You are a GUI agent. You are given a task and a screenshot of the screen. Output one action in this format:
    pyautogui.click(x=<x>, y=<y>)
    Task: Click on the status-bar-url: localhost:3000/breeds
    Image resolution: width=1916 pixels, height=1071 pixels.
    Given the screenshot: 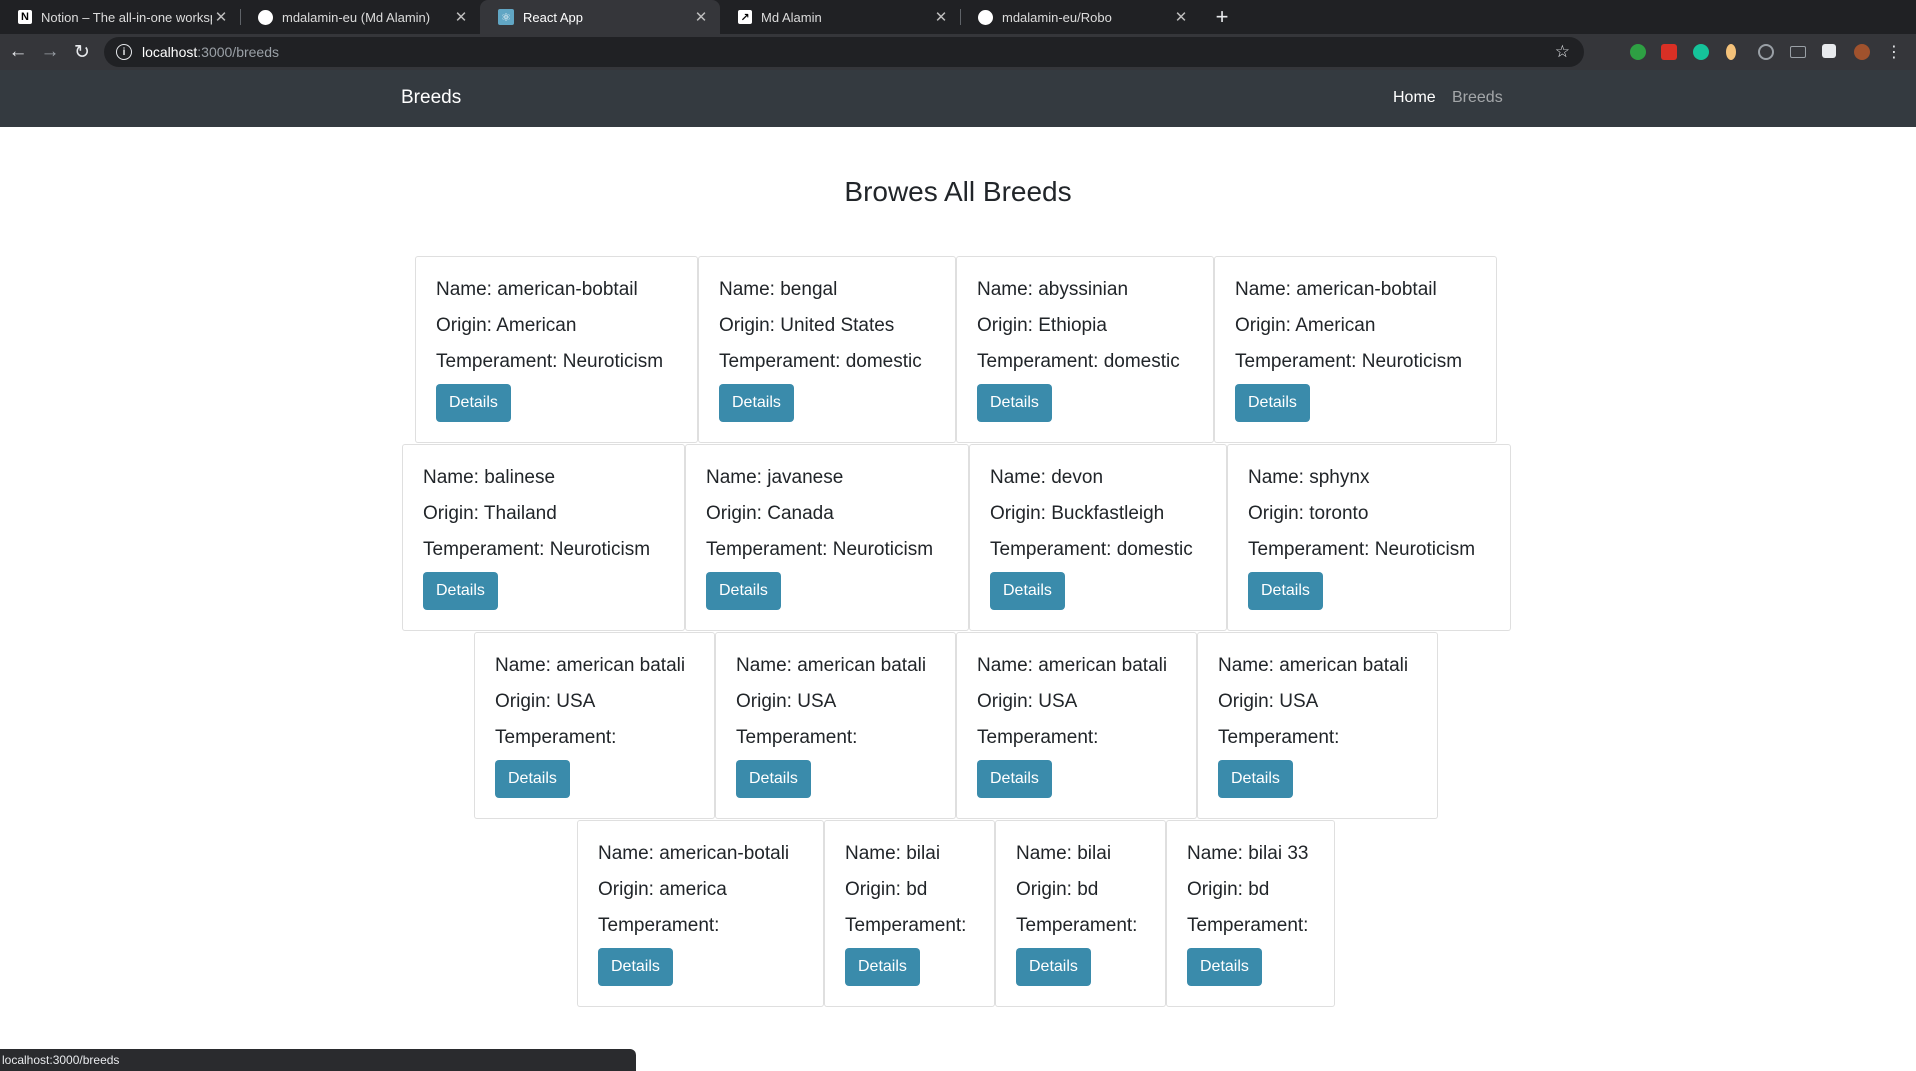 What is the action you would take?
    pyautogui.click(x=318, y=1060)
    